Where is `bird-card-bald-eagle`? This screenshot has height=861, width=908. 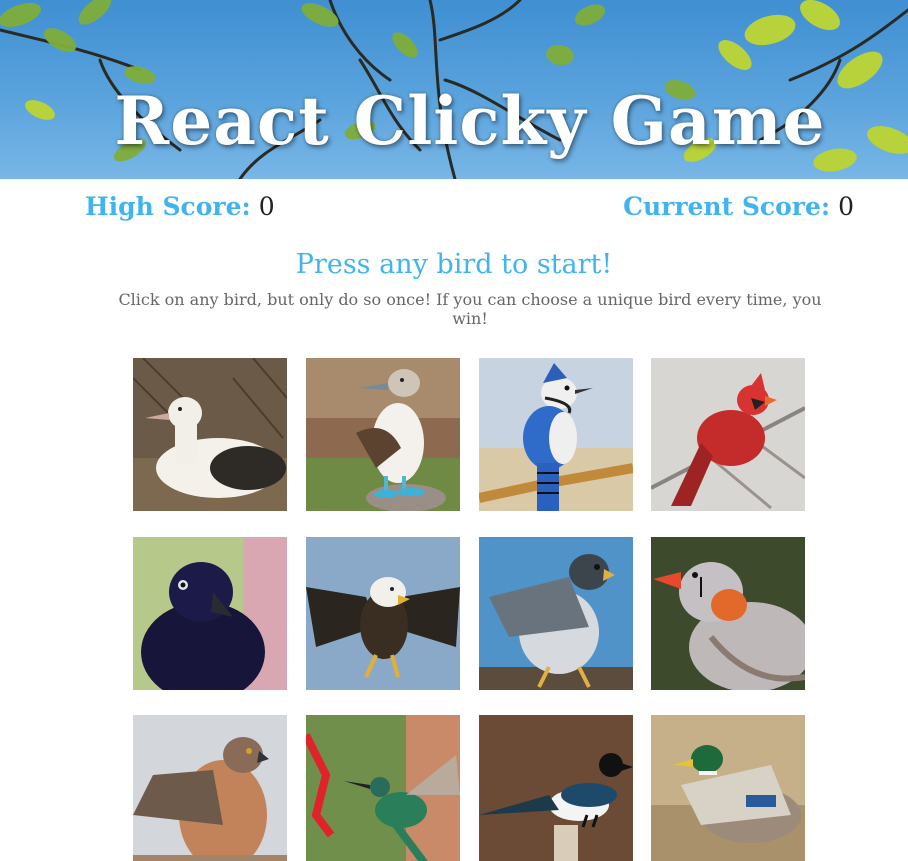 bird-card-bald-eagle is located at coordinates (383, 613).